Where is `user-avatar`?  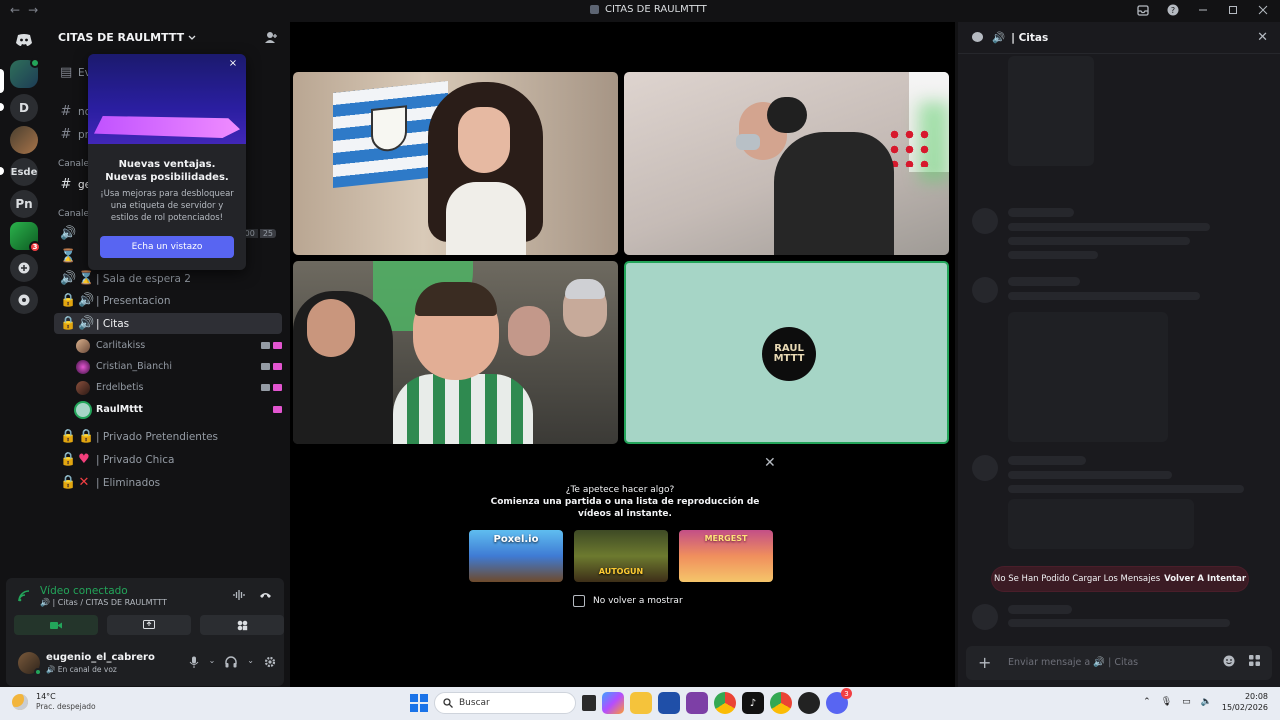 user-avatar is located at coordinates (30, 664).